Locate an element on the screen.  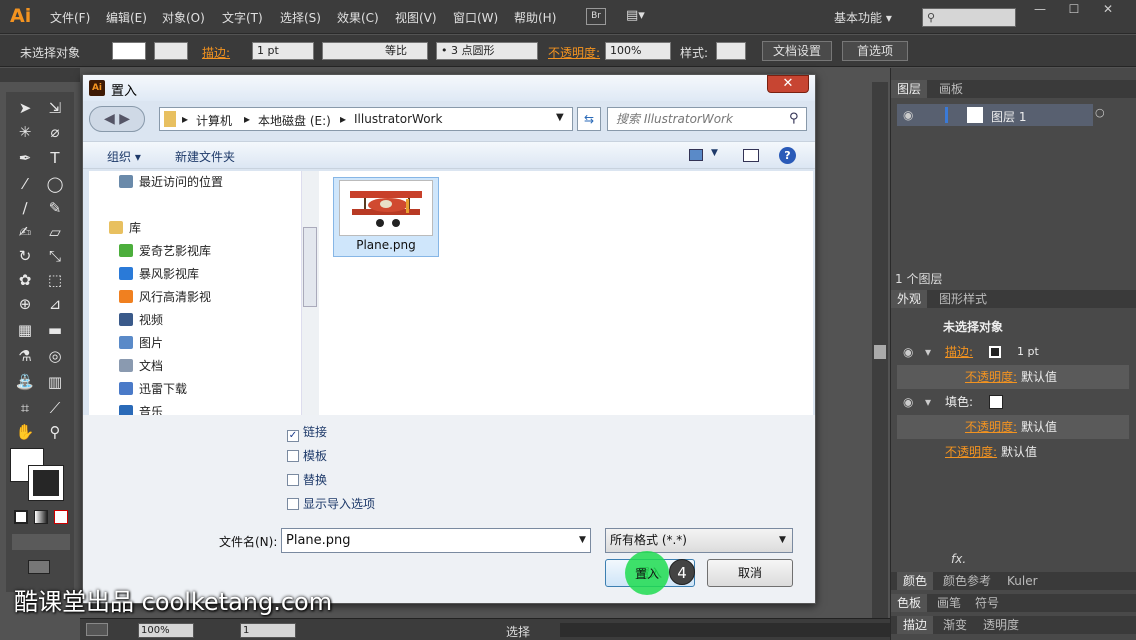
appearance-stroke-row: ◉ ▾ 描边: 1 pt is located at coordinates (1013, 352).